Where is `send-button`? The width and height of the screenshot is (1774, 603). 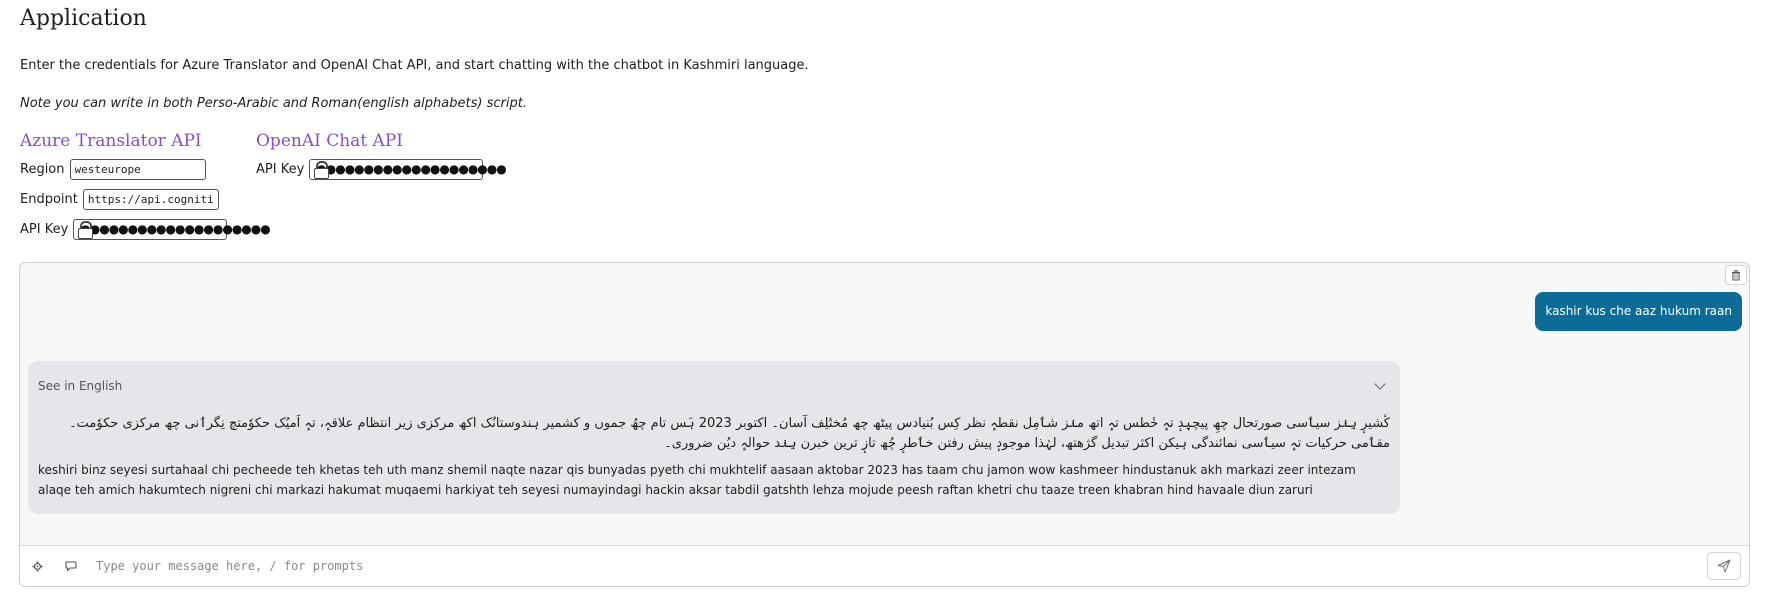
send-button is located at coordinates (1724, 566).